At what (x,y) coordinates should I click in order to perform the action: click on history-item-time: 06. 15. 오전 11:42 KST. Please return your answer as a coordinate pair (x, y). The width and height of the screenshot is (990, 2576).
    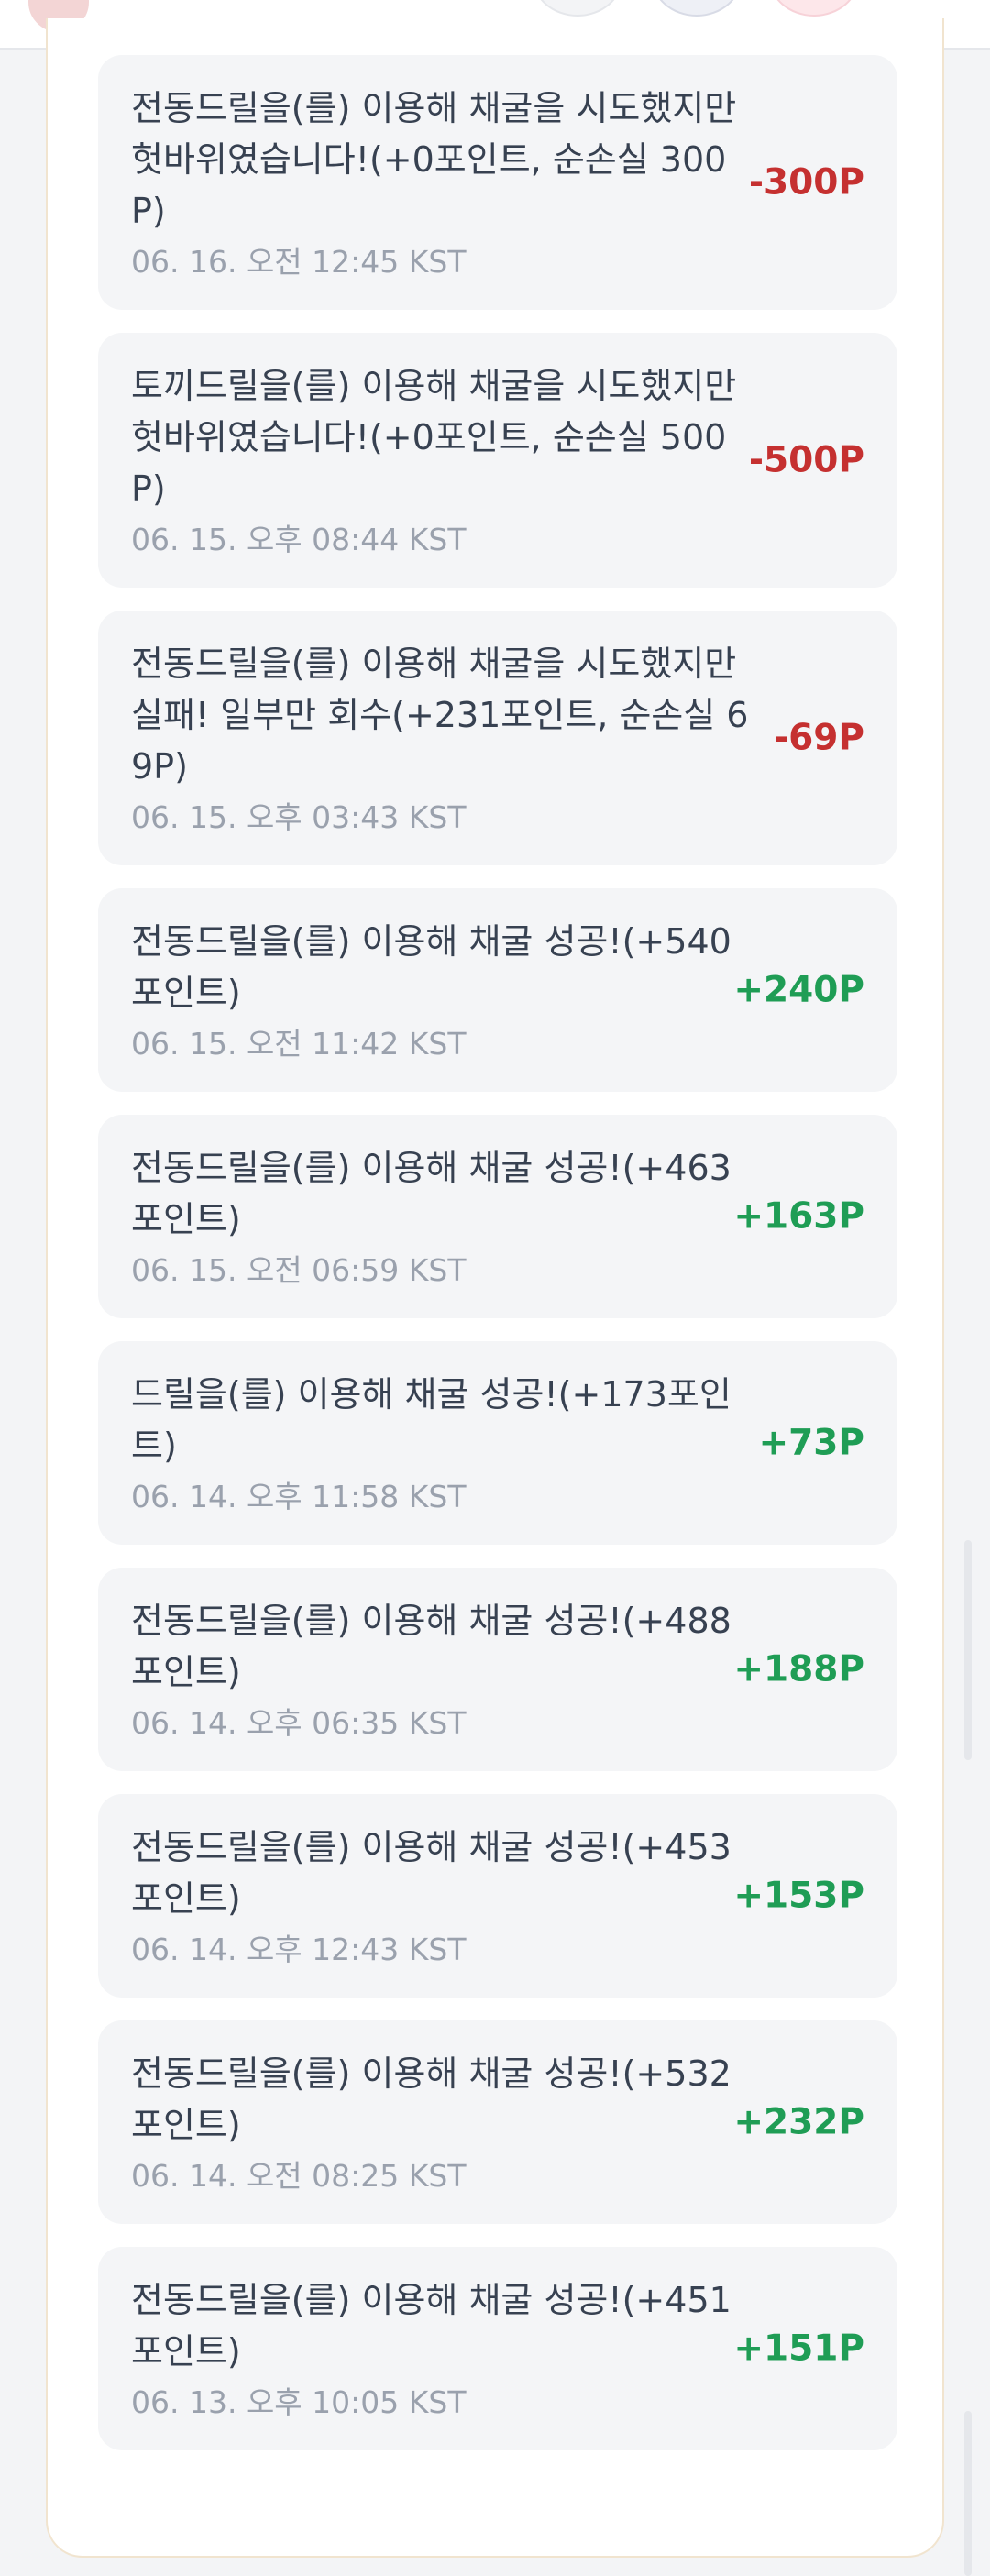
    Looking at the image, I should click on (299, 1044).